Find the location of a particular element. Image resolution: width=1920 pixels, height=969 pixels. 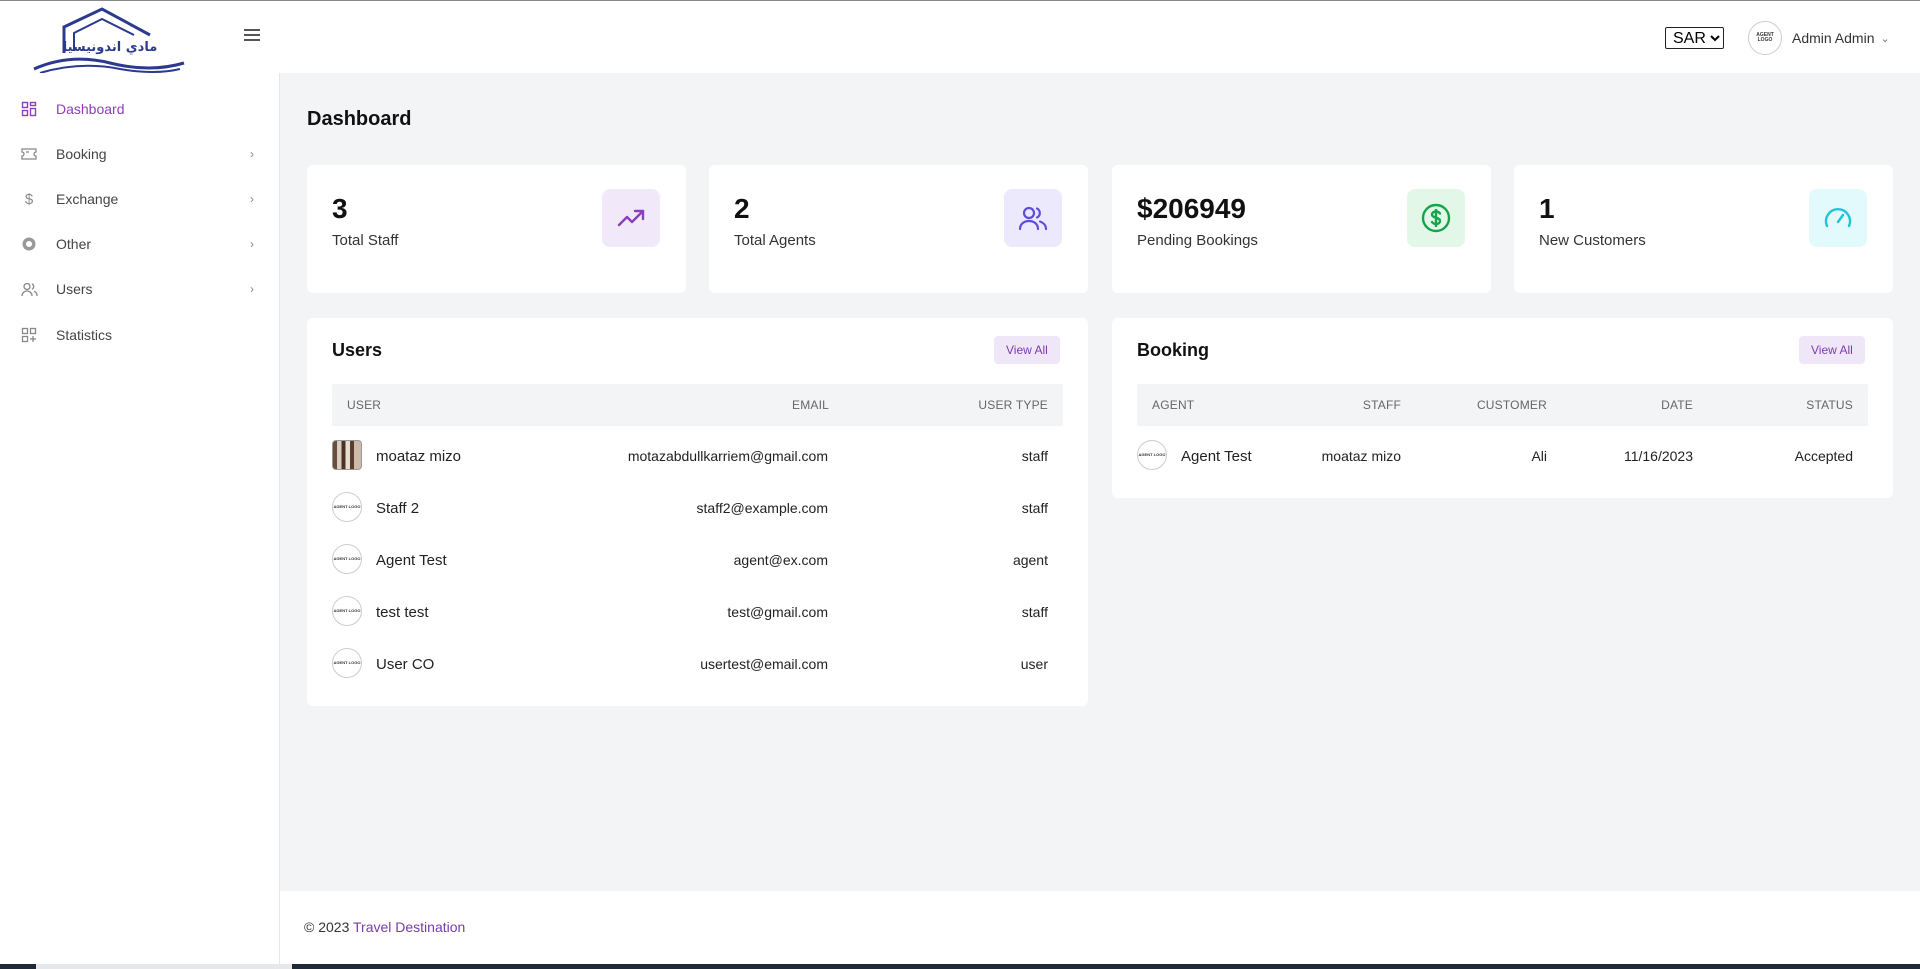

sidebar-item-other: Other › is located at coordinates (140, 244).